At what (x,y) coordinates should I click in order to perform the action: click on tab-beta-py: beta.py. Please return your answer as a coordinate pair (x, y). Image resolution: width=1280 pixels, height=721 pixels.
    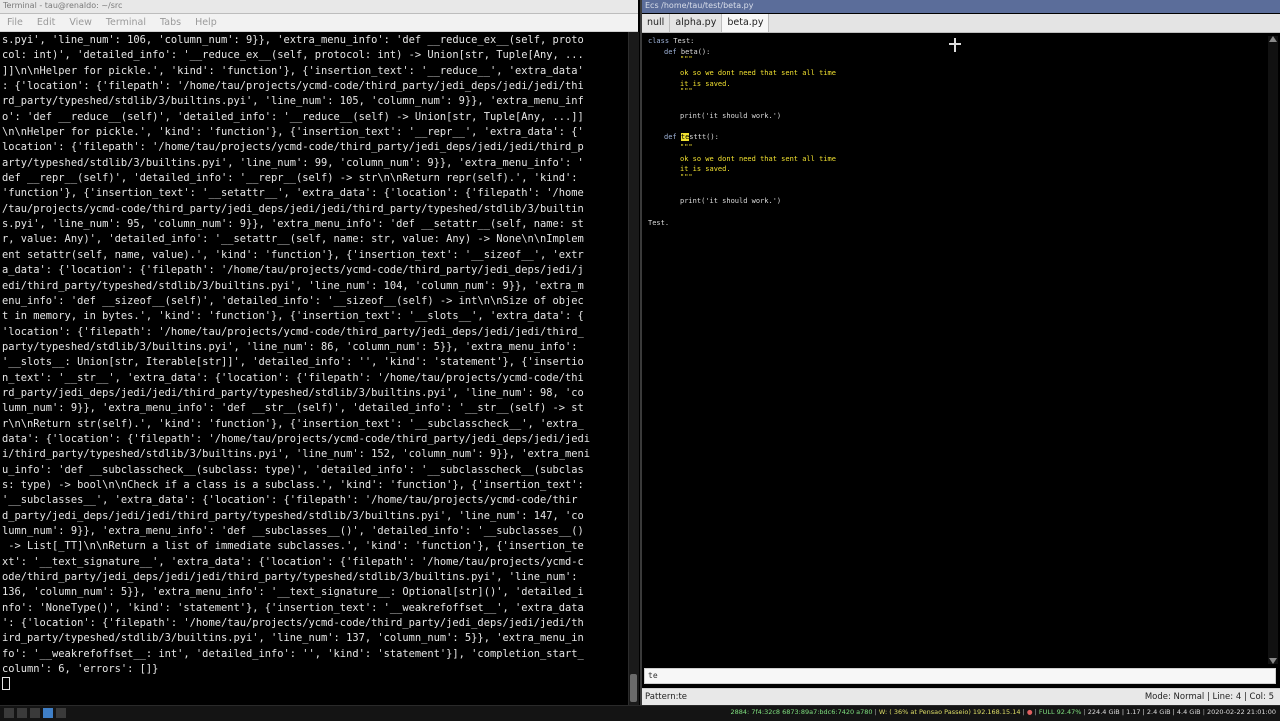
    Looking at the image, I should click on (746, 23).